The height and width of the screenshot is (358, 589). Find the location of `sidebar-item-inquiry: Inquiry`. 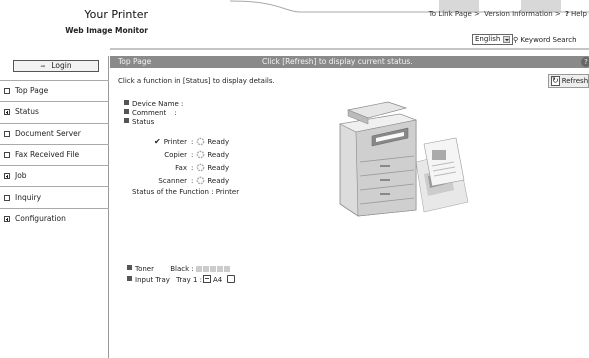

sidebar-item-inquiry: Inquiry is located at coordinates (54, 196).